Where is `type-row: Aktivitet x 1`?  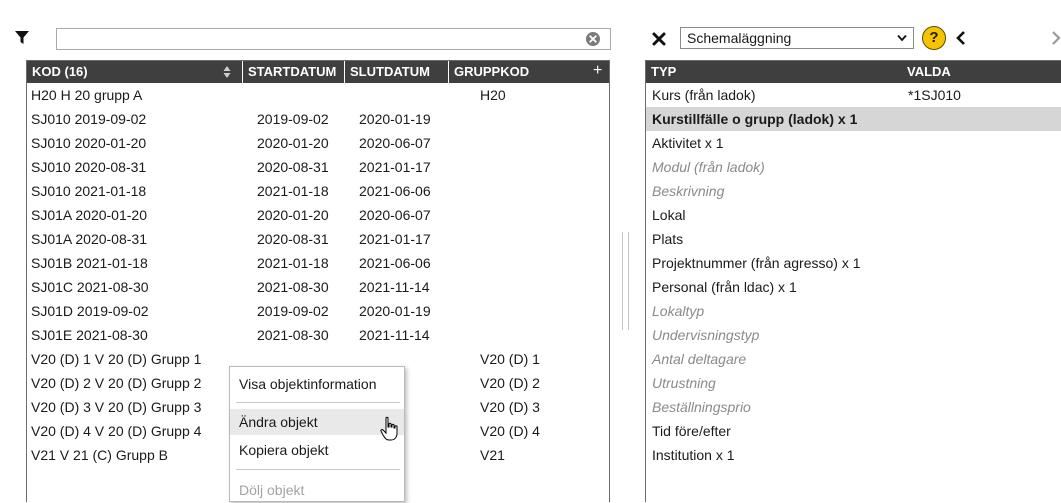 type-row: Aktivitet x 1 is located at coordinates (853, 143).